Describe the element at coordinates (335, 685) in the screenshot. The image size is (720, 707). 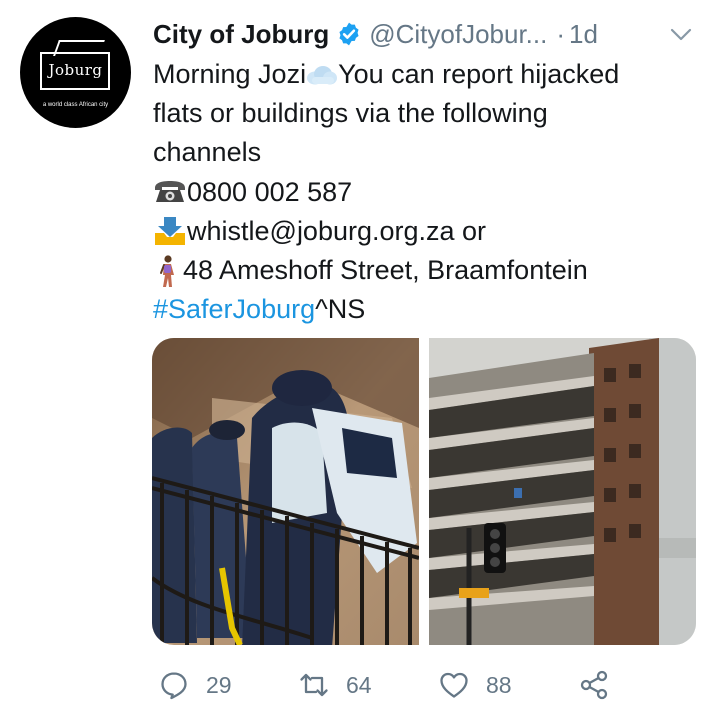
I see `retweet-button: 64` at that location.